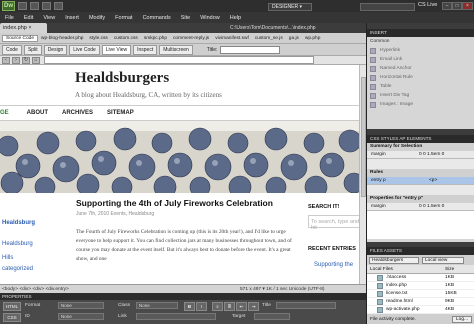 The image size is (474, 324). Describe the element at coordinates (362, 174) in the screenshot. I see `vertical-scrollbar` at that location.